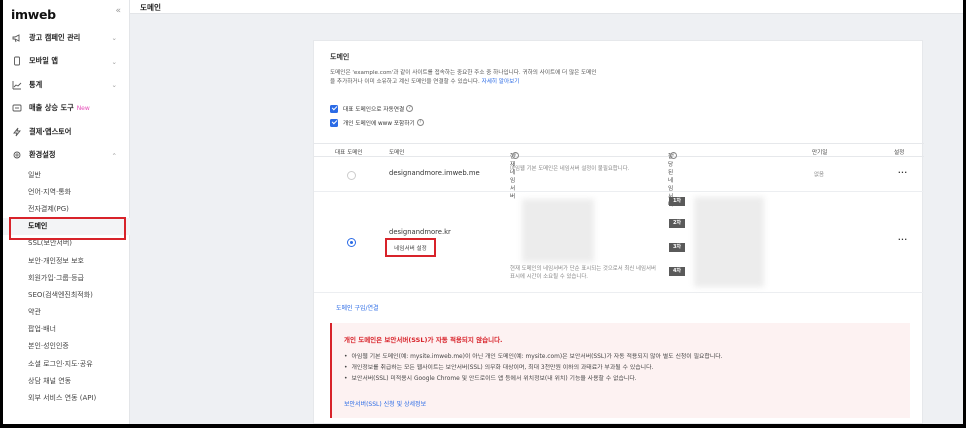  What do you see at coordinates (66, 397) in the screenshot?
I see `submenu-item-api: 외부 서비스 연동 (API)` at bounding box center [66, 397].